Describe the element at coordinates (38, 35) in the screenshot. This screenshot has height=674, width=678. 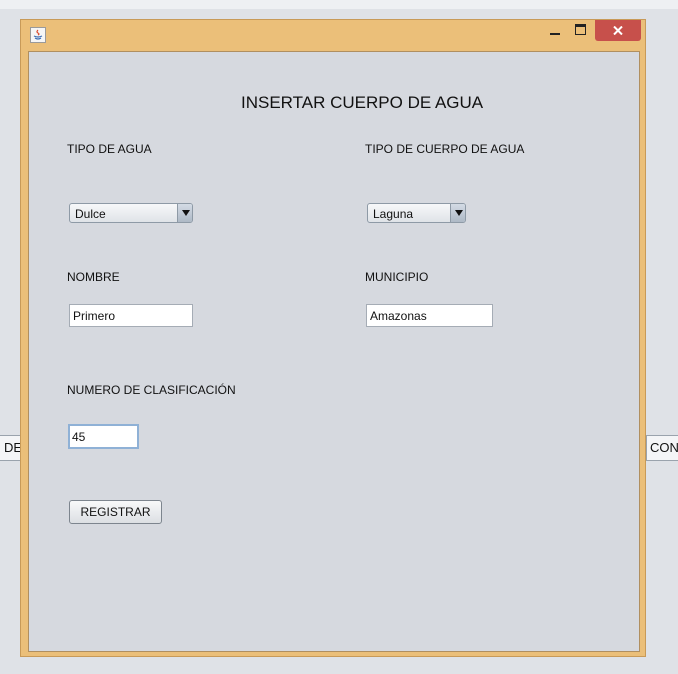
I see `java-icon` at that location.